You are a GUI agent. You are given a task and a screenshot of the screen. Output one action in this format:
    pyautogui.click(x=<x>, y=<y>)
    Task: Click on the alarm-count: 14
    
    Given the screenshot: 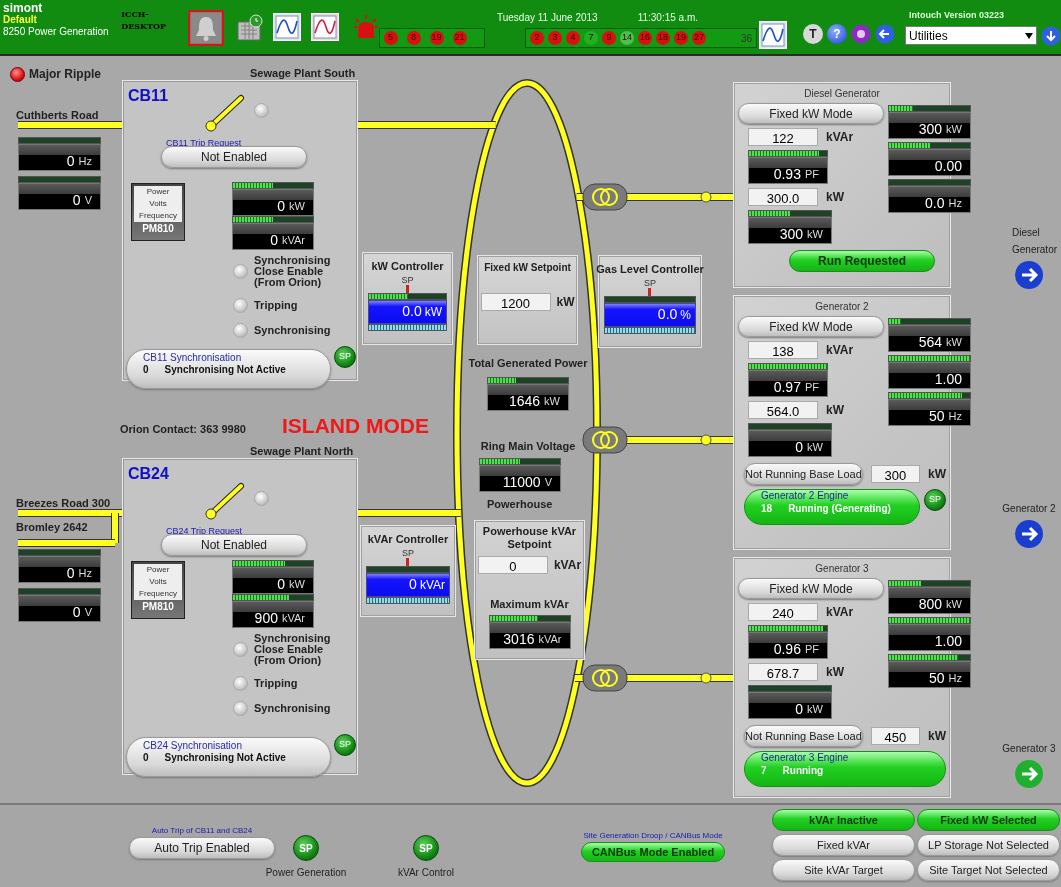 What is the action you would take?
    pyautogui.click(x=627, y=38)
    